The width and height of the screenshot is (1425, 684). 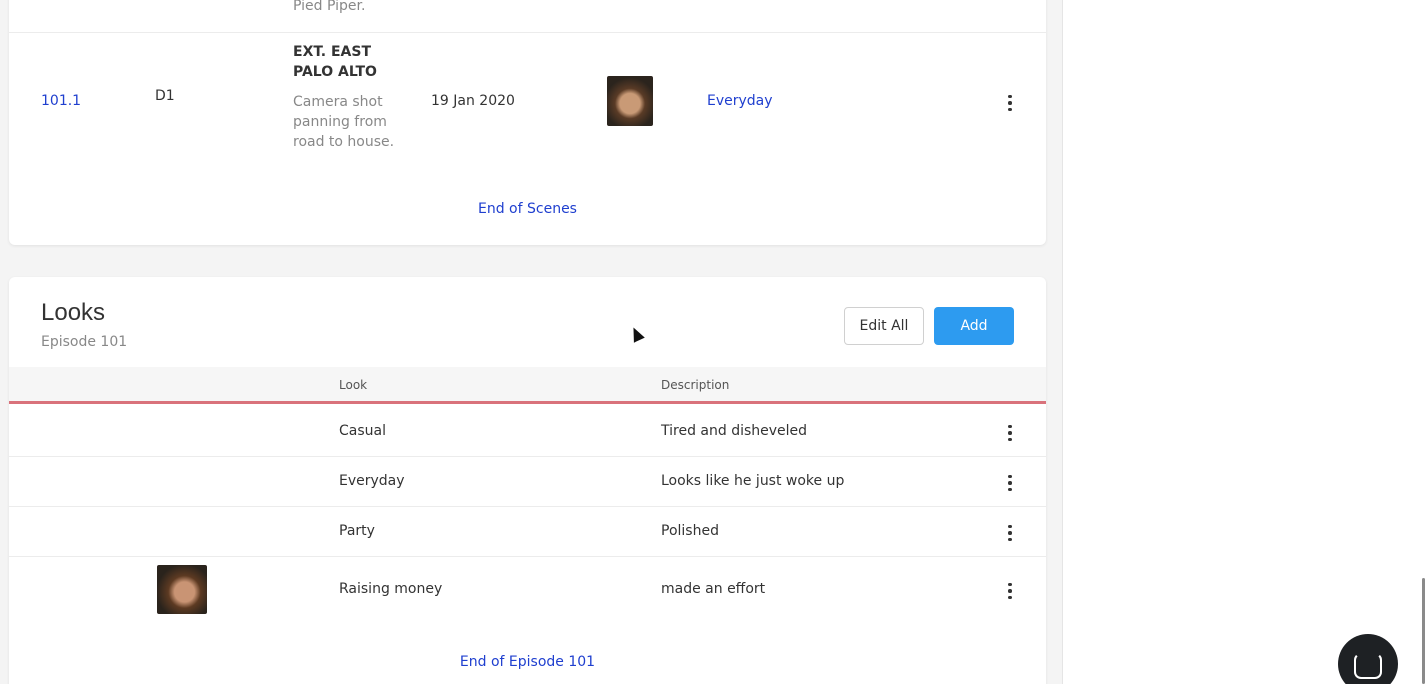 I want to click on scene-description: Camera shot panning from road to house., so click(x=344, y=122).